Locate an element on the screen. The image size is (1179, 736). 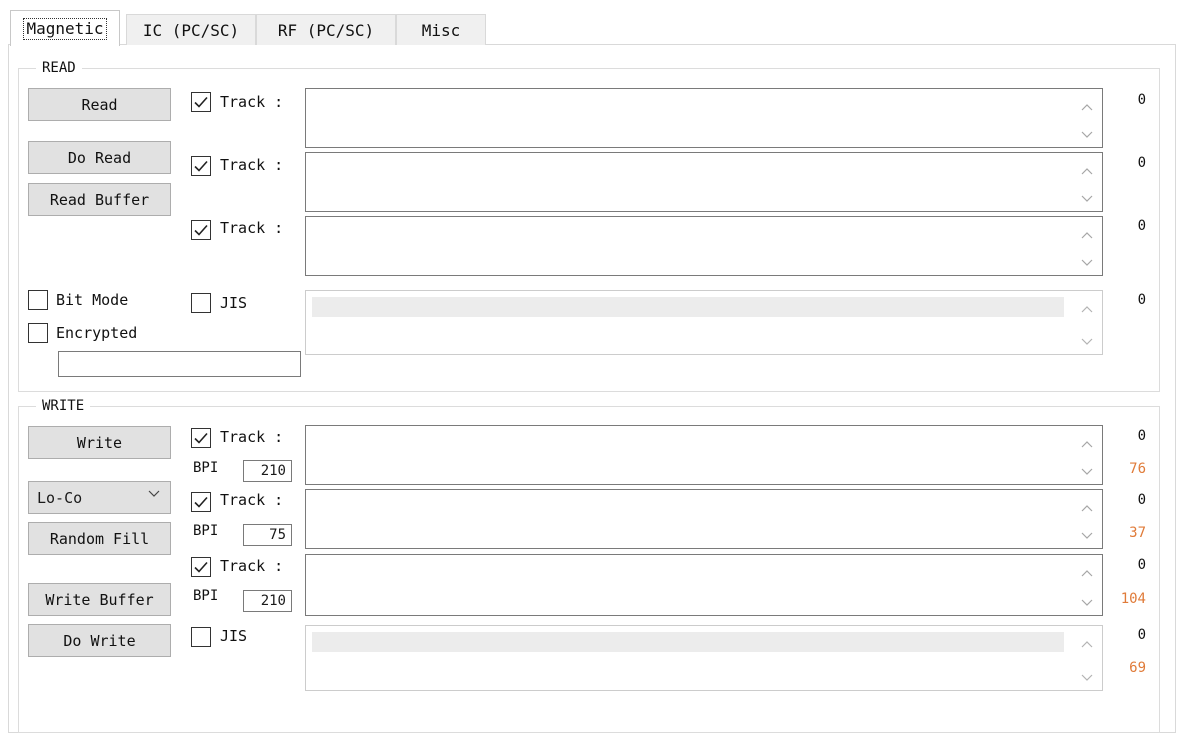
encrypted-checkbox is located at coordinates (38, 333).